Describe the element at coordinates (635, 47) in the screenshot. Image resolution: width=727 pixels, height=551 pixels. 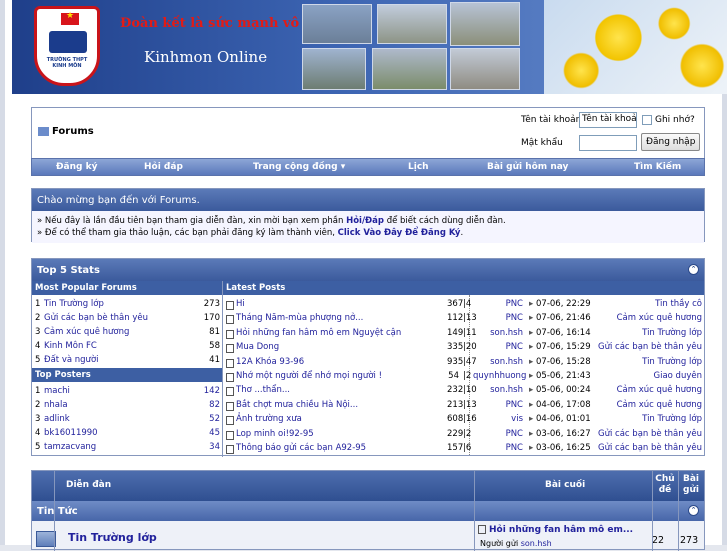
I see `apricot-blossom-image` at that location.